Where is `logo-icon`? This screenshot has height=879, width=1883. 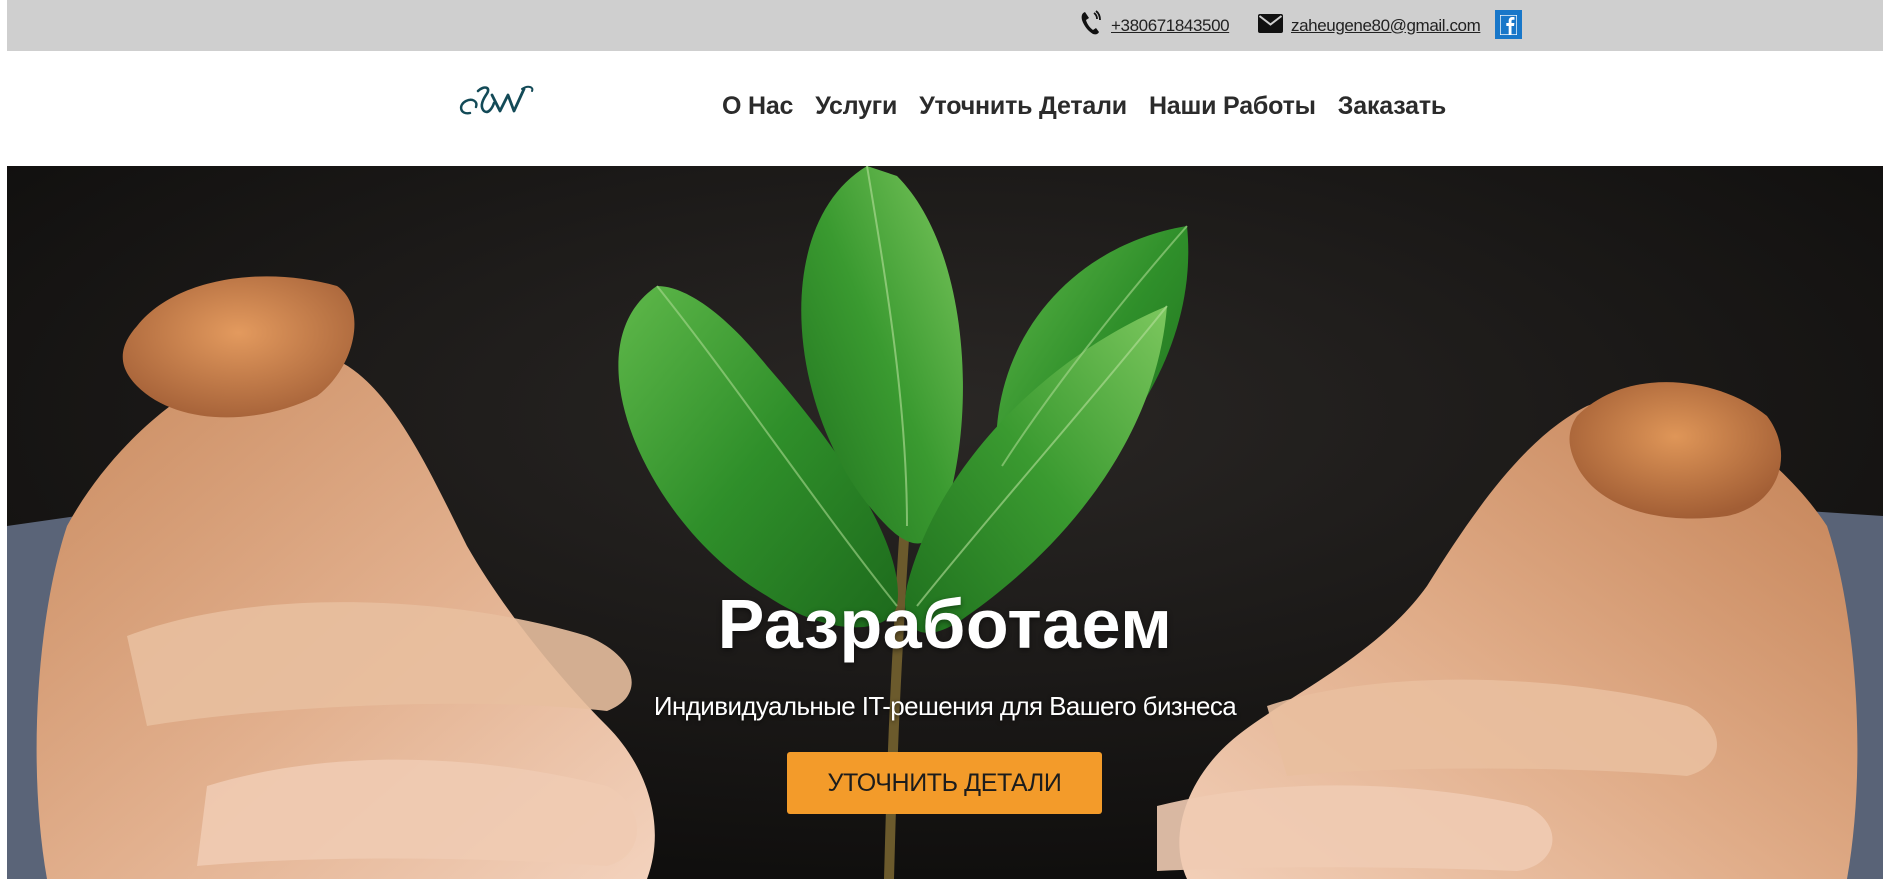 logo-icon is located at coordinates (497, 101).